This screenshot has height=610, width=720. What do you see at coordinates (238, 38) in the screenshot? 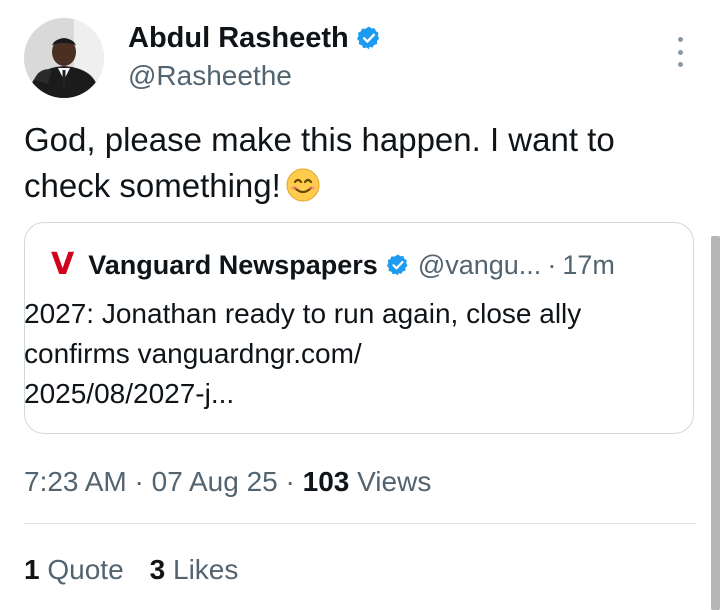
I see `author-name-text: Abdul Rasheeth` at bounding box center [238, 38].